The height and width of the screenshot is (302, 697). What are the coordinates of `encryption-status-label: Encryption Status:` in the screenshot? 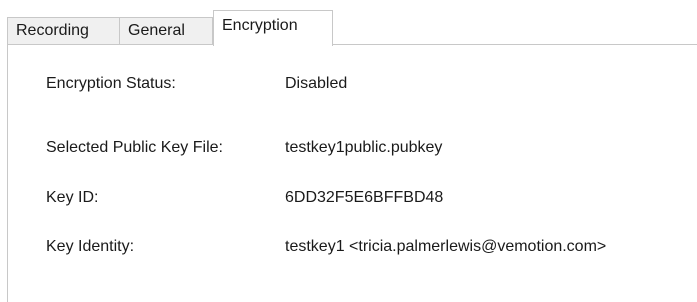 It's located at (111, 83).